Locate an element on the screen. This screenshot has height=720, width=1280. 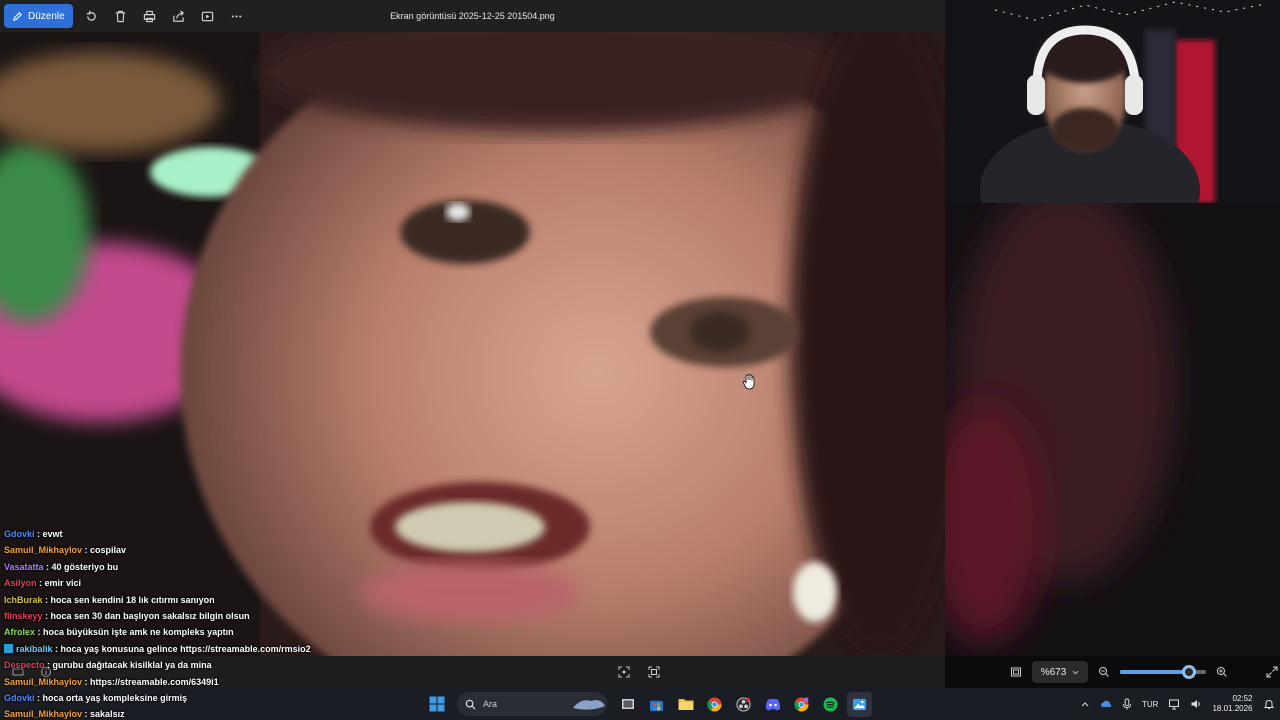
chat-username: Vasatatta is located at coordinates (24, 566).